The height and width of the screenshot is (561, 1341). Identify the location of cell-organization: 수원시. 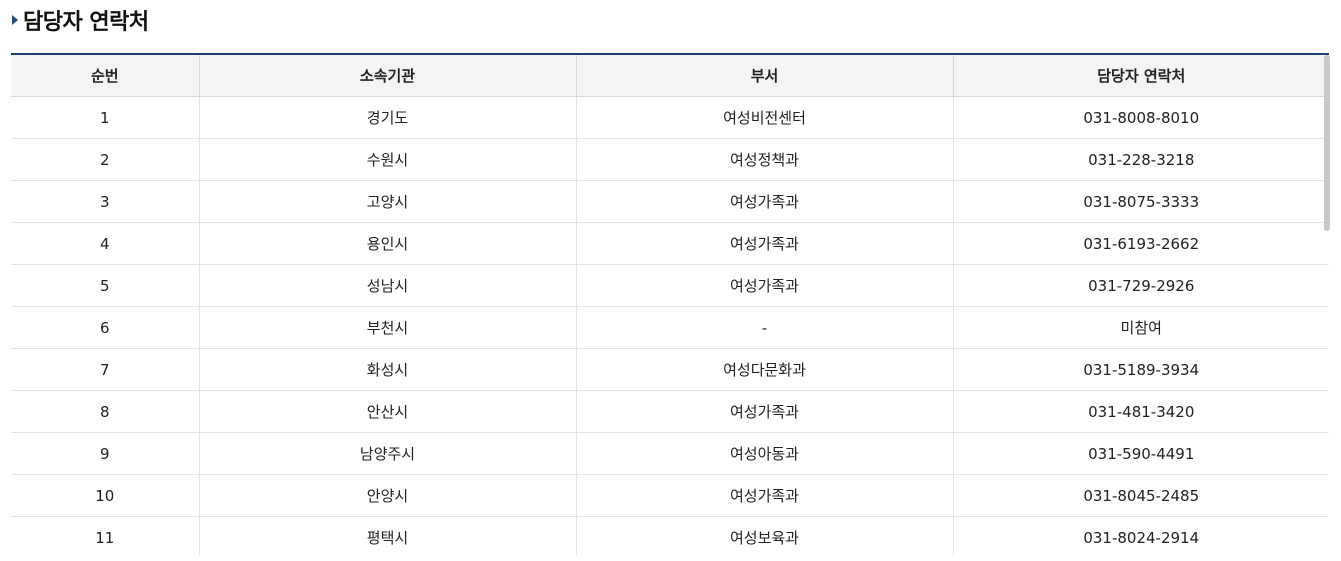
(388, 159).